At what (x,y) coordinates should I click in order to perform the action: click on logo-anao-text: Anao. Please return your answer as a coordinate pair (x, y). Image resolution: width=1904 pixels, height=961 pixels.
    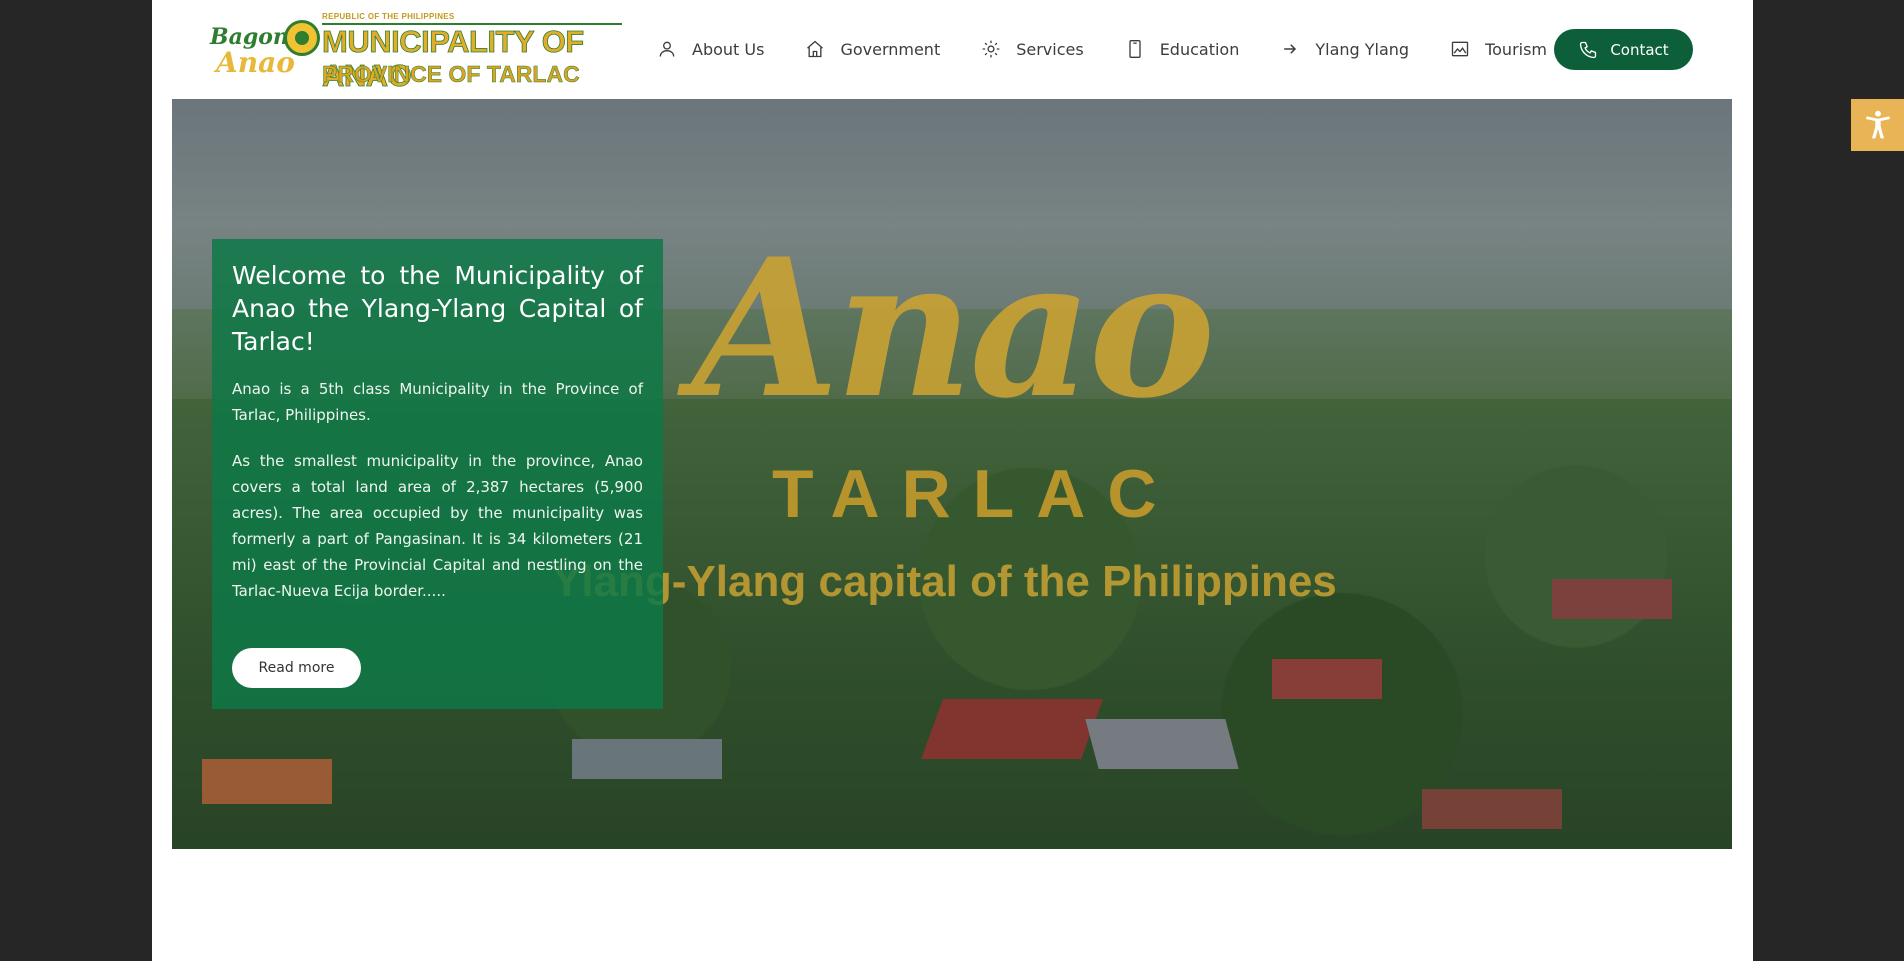
    Looking at the image, I should click on (255, 62).